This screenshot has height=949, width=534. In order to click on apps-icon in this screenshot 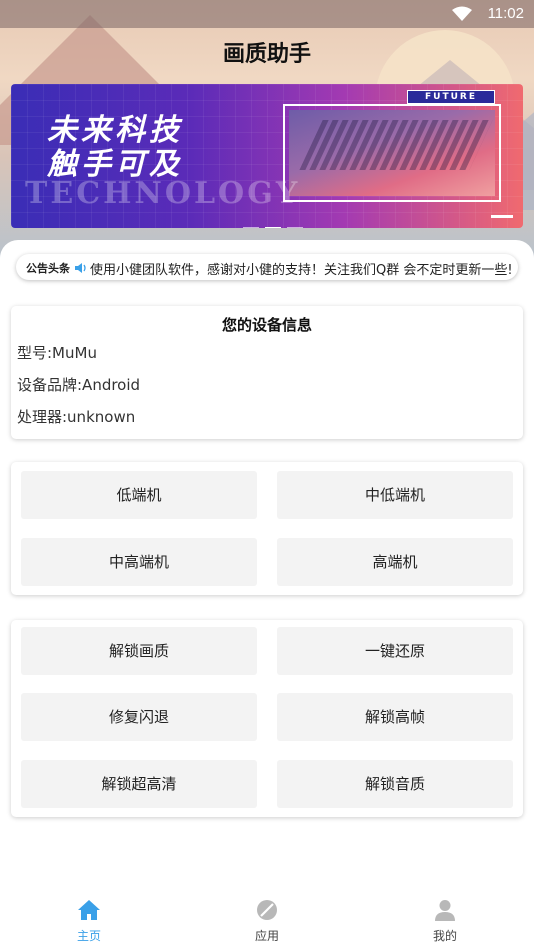, I will do `click(267, 912)`.